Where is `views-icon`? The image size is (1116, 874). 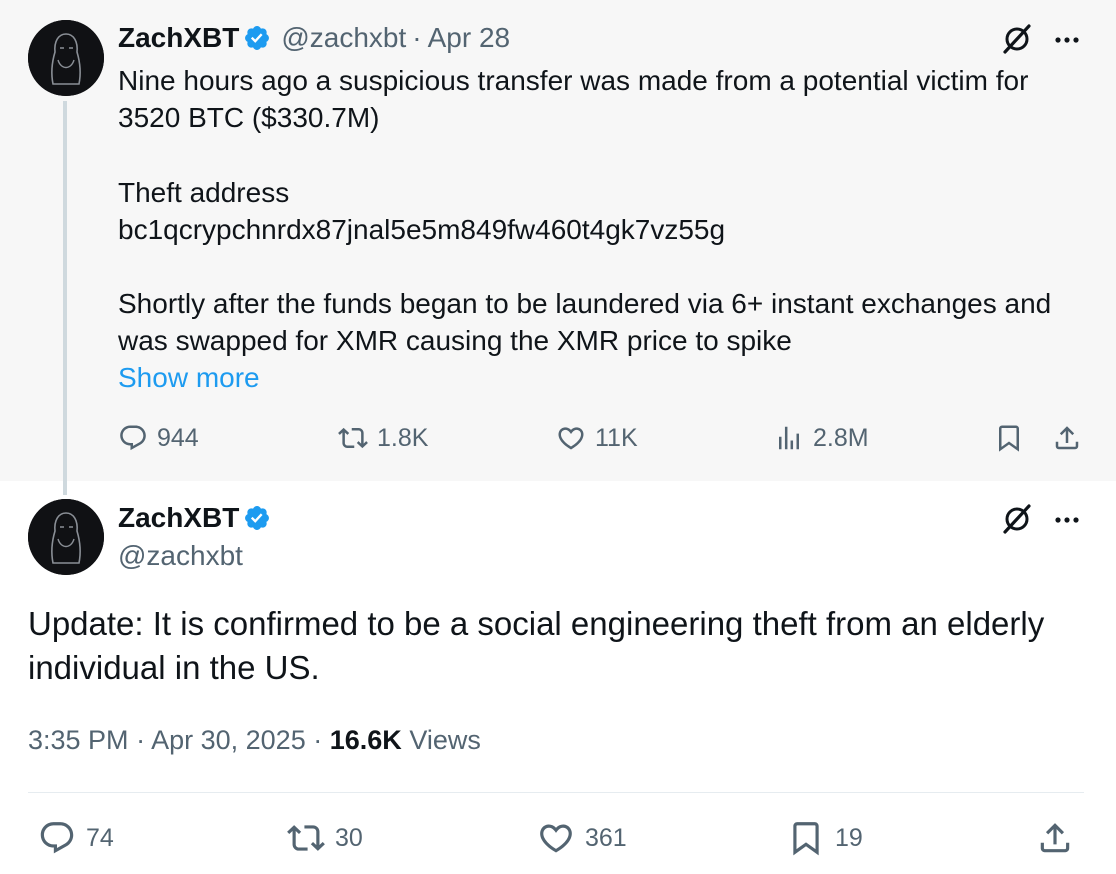
views-icon is located at coordinates (789, 438).